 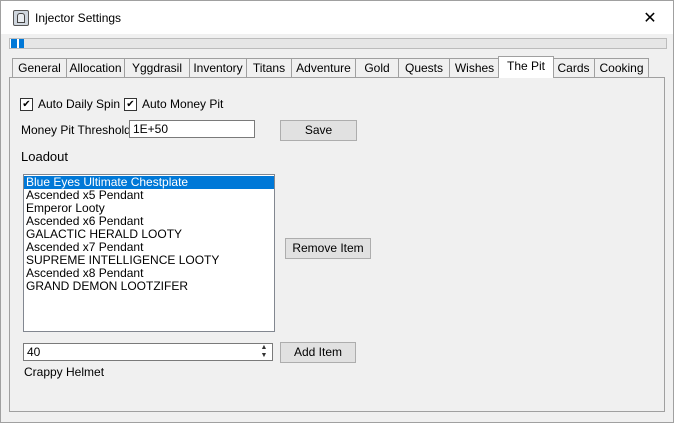 What do you see at coordinates (323, 67) in the screenshot?
I see `tab-adventure: Adventure` at bounding box center [323, 67].